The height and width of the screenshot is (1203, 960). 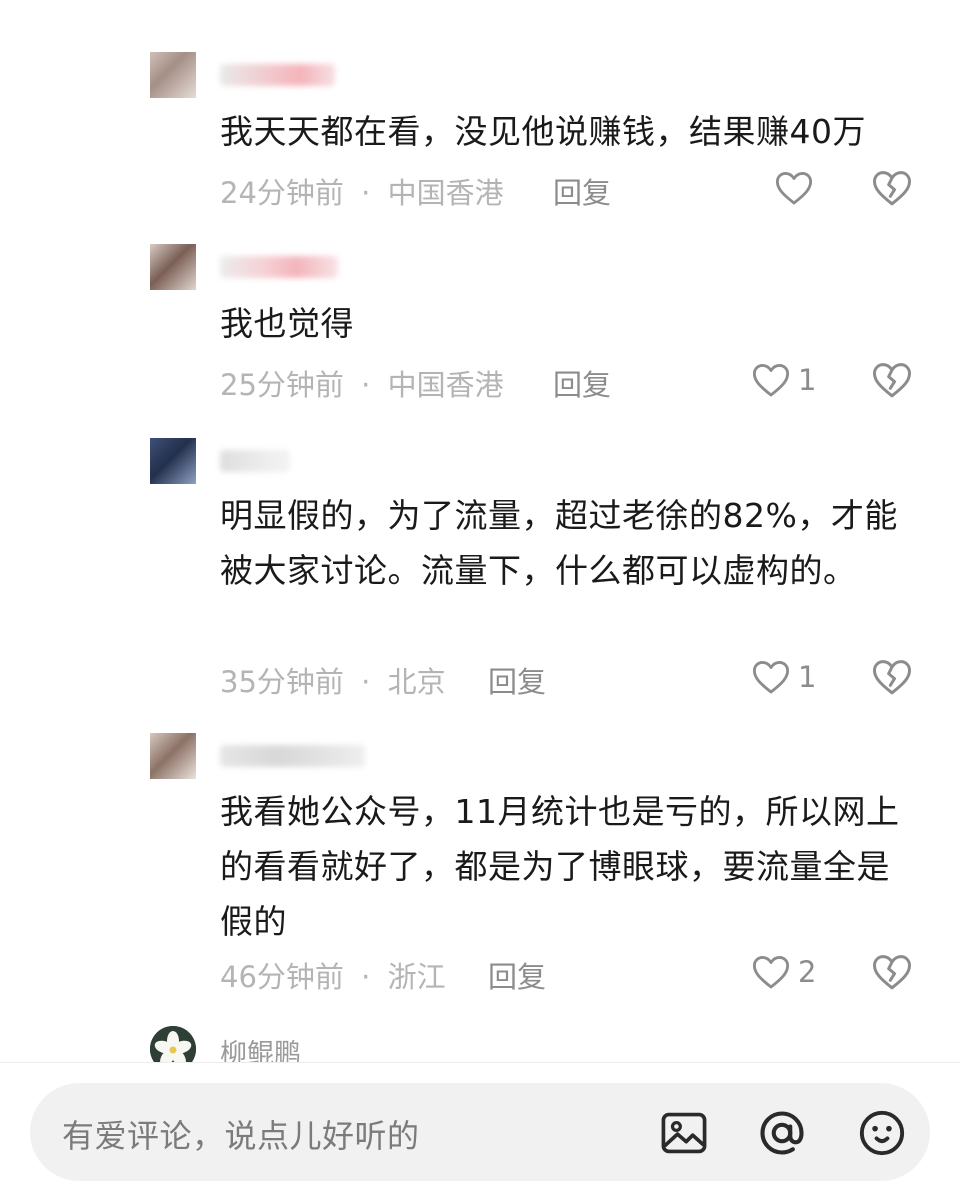 What do you see at coordinates (543, 131) in the screenshot?
I see `comment-text: 我天天都在看，没见他说赚钱，结果赚40万` at bounding box center [543, 131].